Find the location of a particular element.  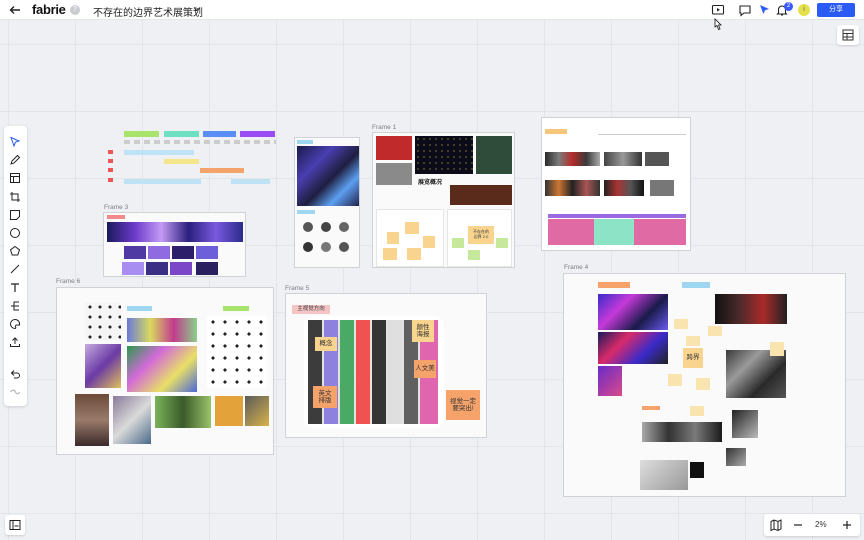

frame-4: 跨界 is located at coordinates (704, 385).